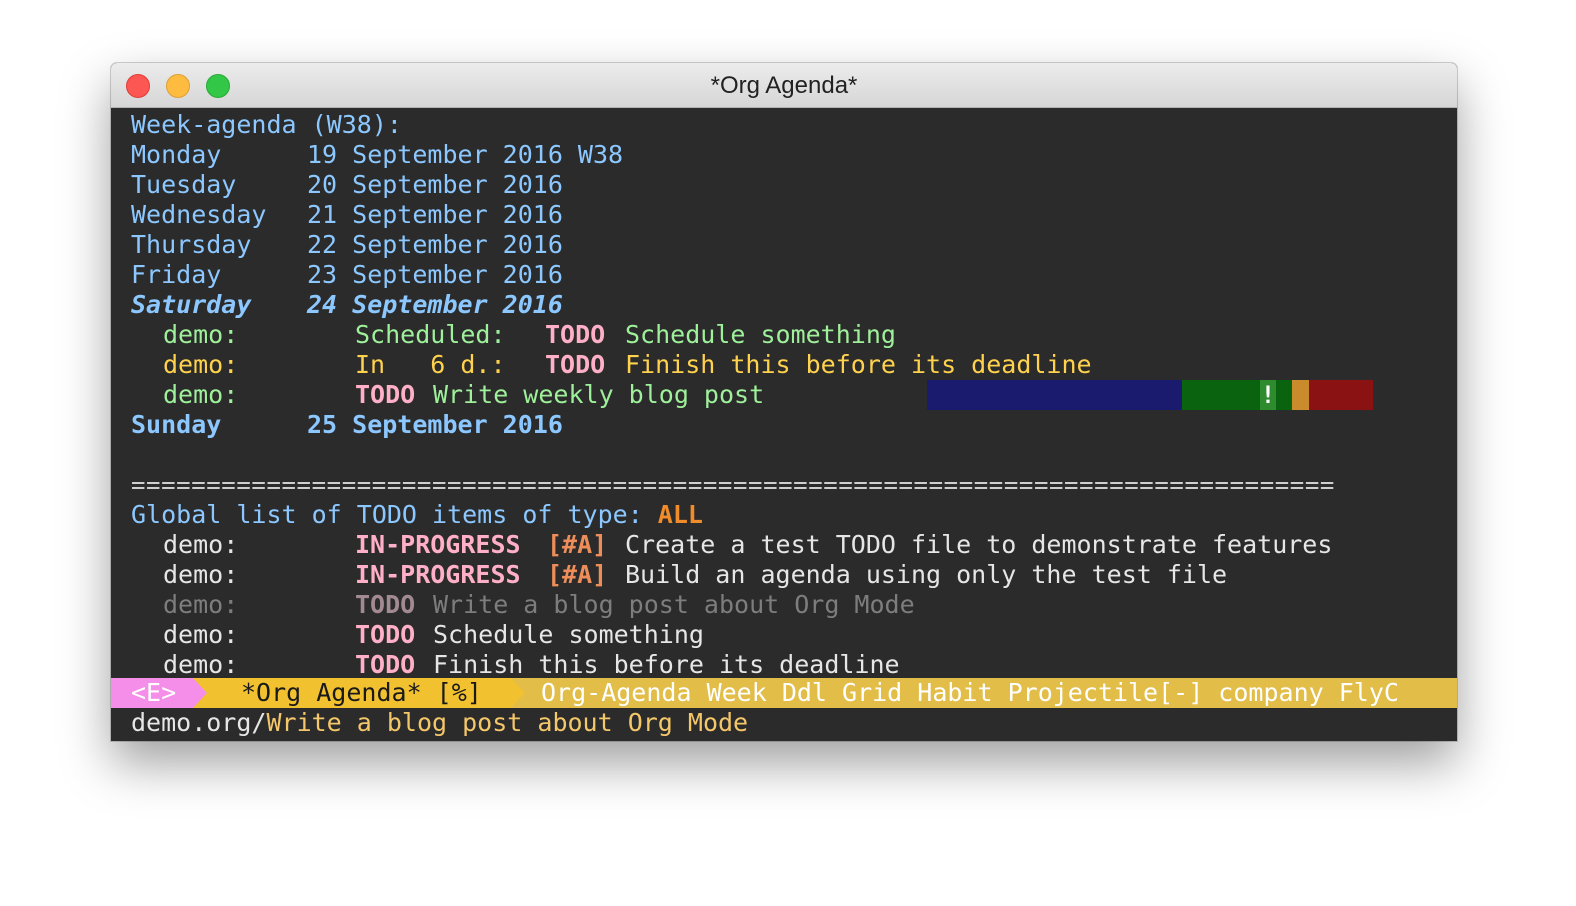 This screenshot has width=1576, height=906. I want to click on week-agenda-header: Week-agenda (W38):, so click(266, 124).